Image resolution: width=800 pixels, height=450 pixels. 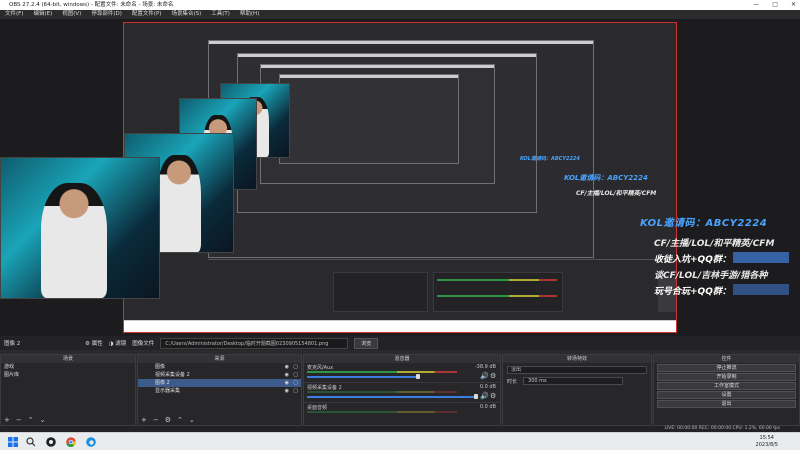 I want to click on overlay-invite-code: KOL邀请码：ABCY2224, so click(x=704, y=223).